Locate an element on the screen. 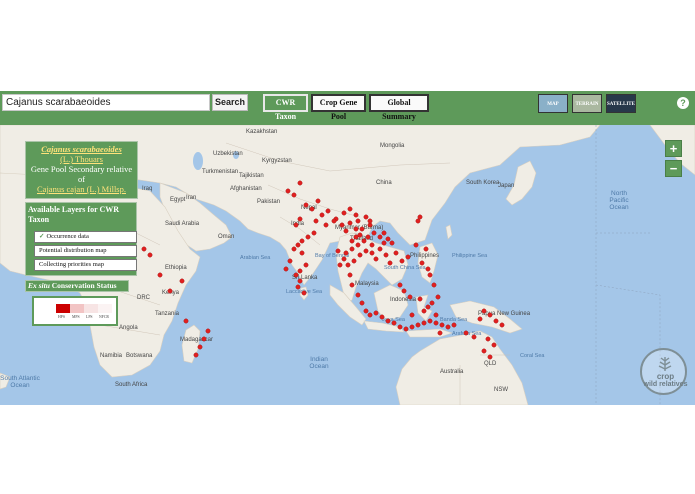  tab-cwr-taxon: CWR Taxon is located at coordinates (285, 107).